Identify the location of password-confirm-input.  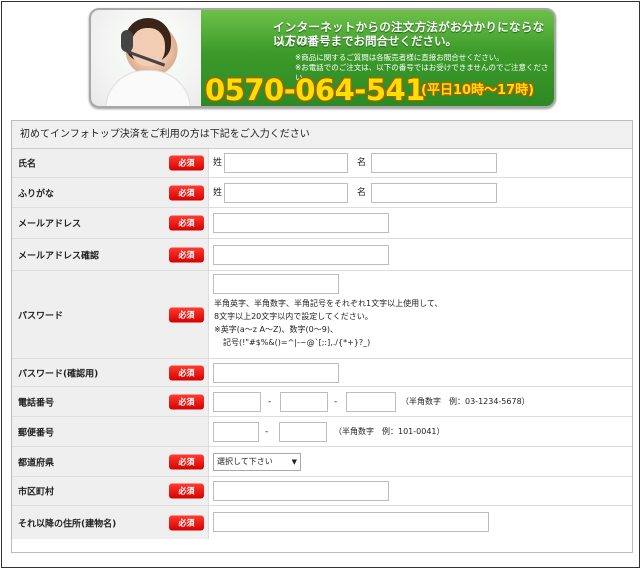
(276, 373).